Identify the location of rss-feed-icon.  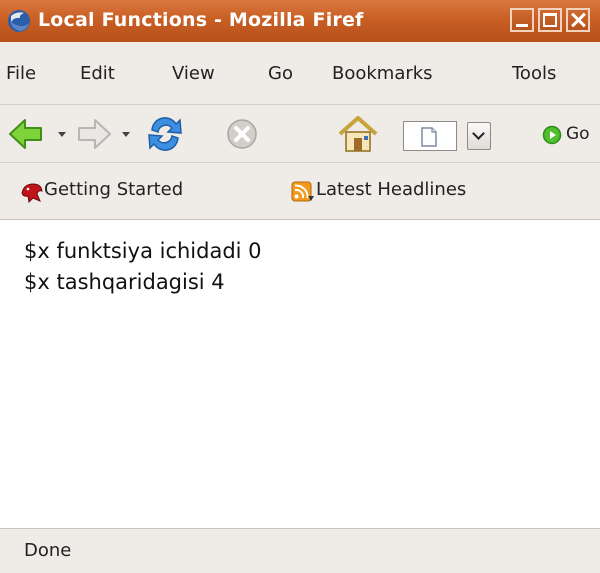
(302, 191).